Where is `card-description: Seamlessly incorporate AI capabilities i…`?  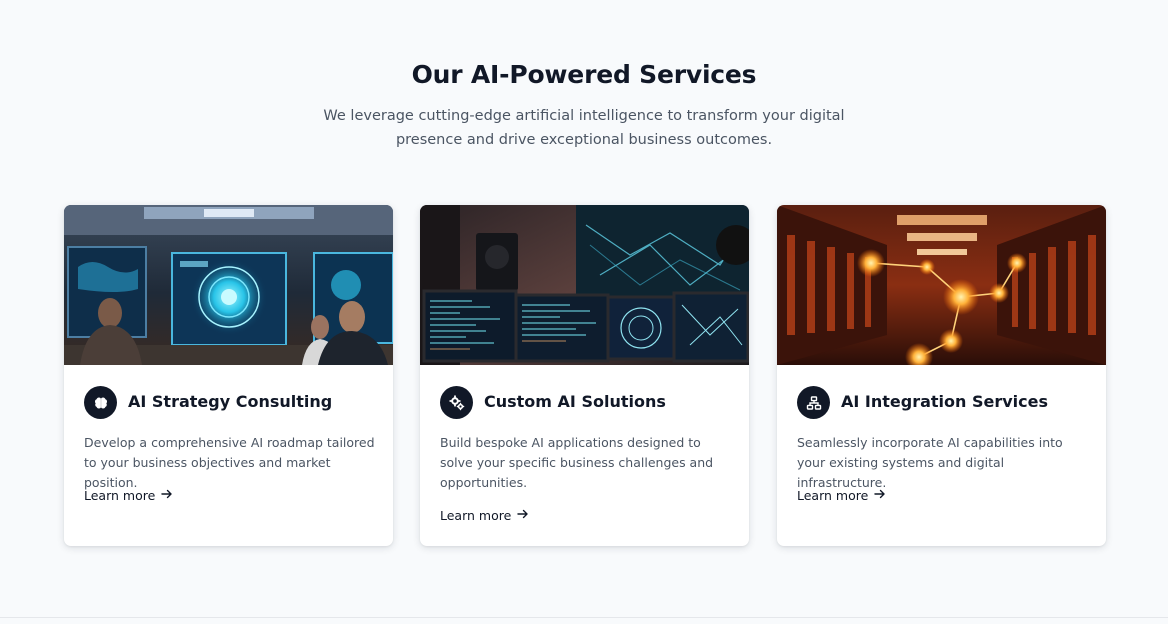 card-description: Seamlessly incorporate AI capabilities i… is located at coordinates (930, 462).